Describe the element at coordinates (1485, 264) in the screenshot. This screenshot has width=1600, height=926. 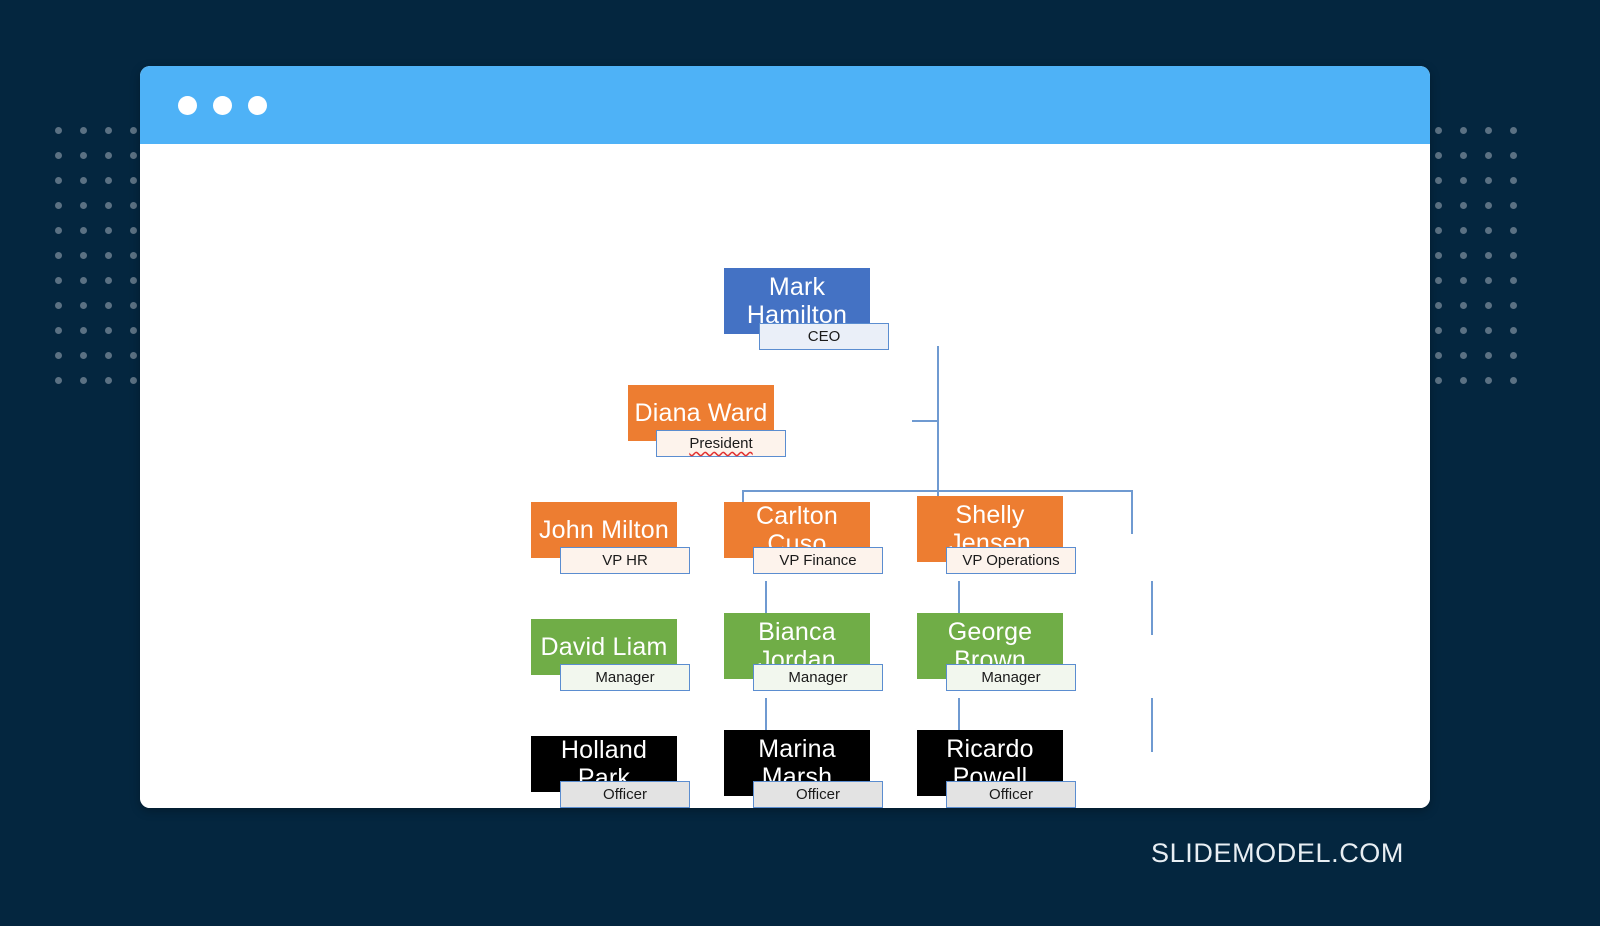
I see `decorative-dot-grid-right` at that location.